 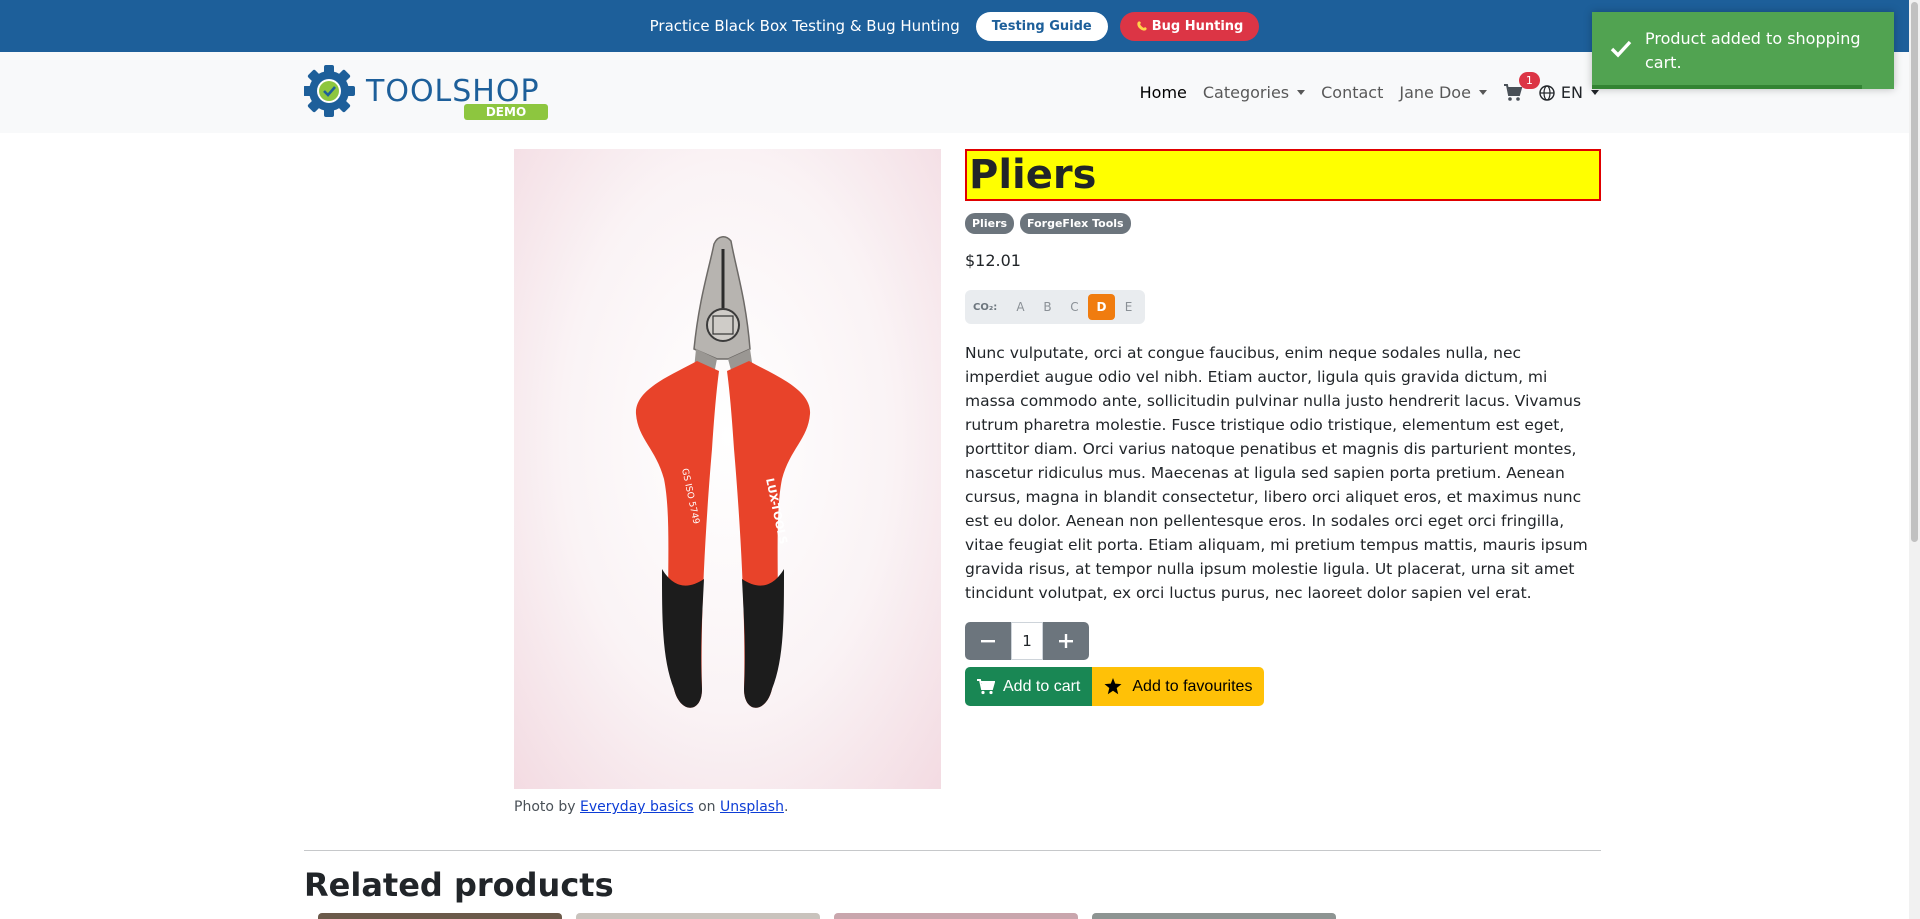 What do you see at coordinates (1435, 92) in the screenshot?
I see `nav-user-label: Jane Doe` at bounding box center [1435, 92].